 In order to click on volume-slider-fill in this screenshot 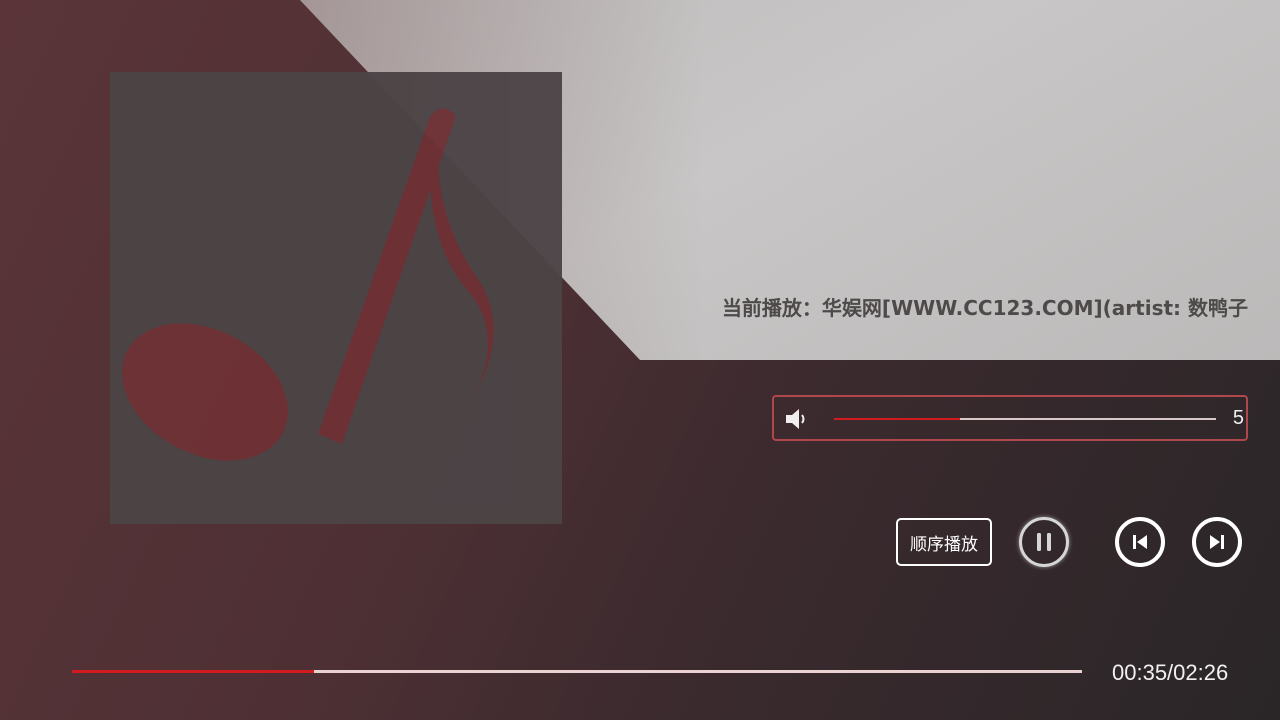, I will do `click(897, 419)`.